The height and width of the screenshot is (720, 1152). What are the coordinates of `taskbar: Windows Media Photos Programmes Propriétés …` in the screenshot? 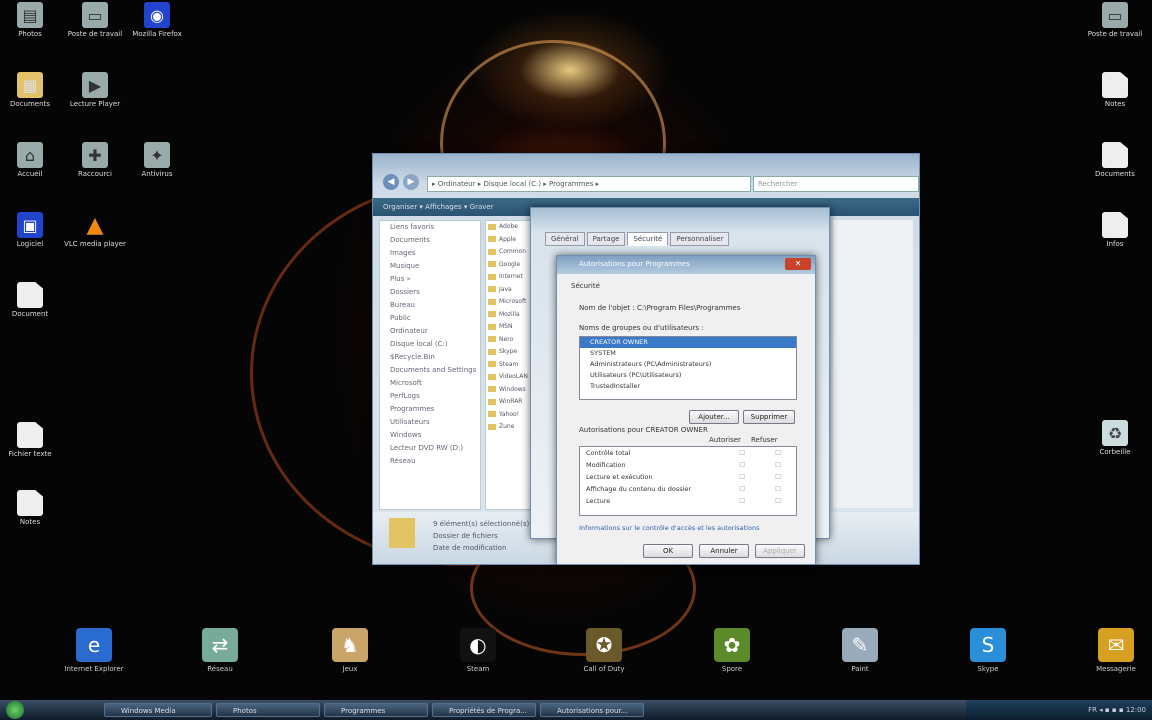 It's located at (576, 710).